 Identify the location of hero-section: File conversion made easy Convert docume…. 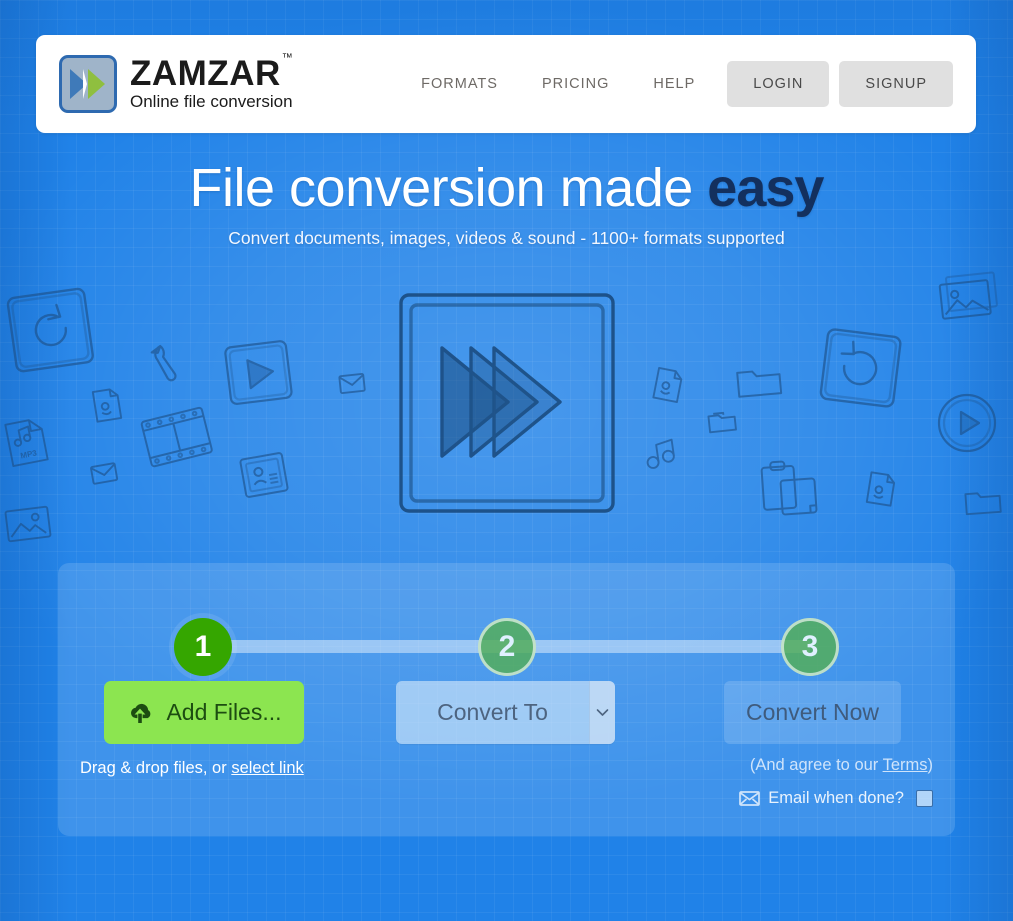
(506, 204).